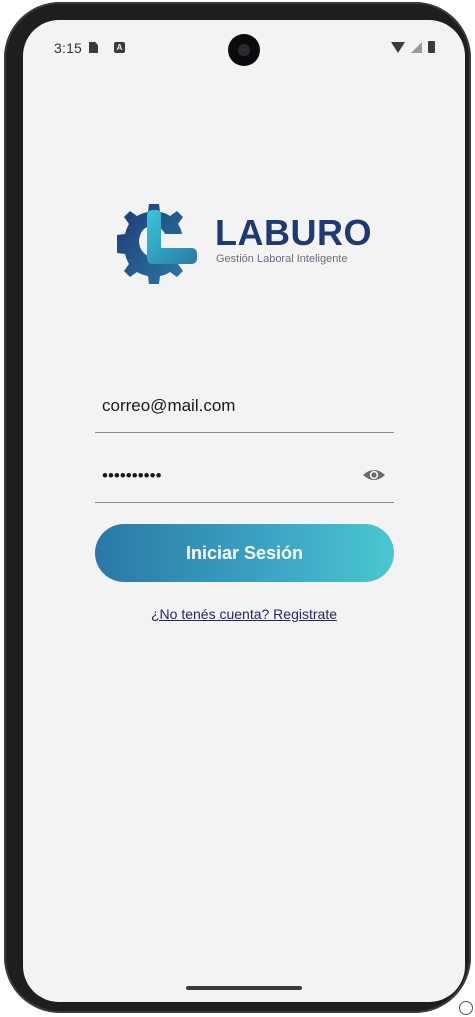 This screenshot has height=1017, width=475. Describe the element at coordinates (119, 47) in the screenshot. I see `a-badge-icon: A` at that location.